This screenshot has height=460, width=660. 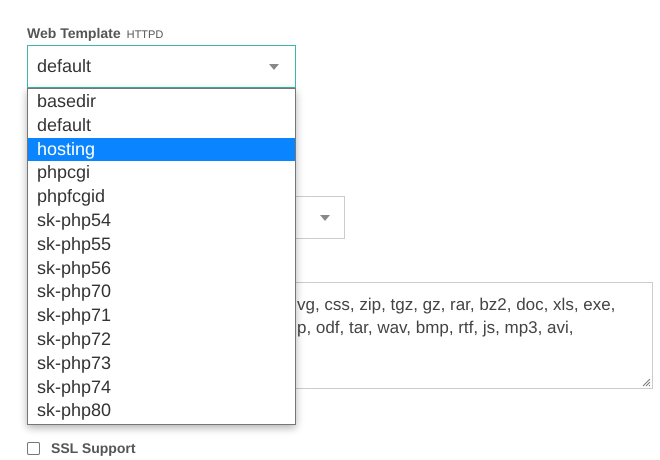 I want to click on field-label: Web Template, so click(x=74, y=33).